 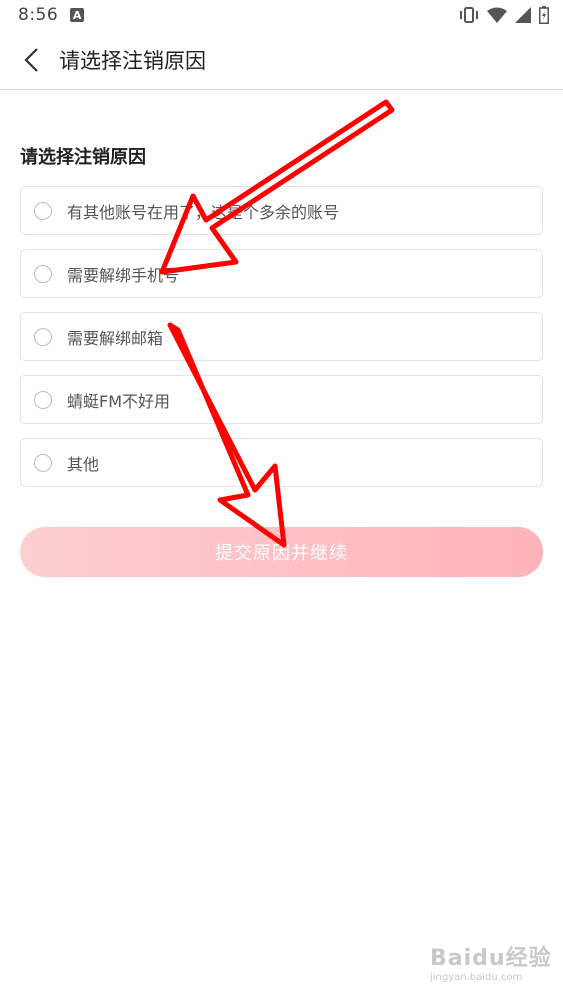 I want to click on baidu-watermark: Baidu经验 jingyan.baidu.com, so click(x=495, y=967).